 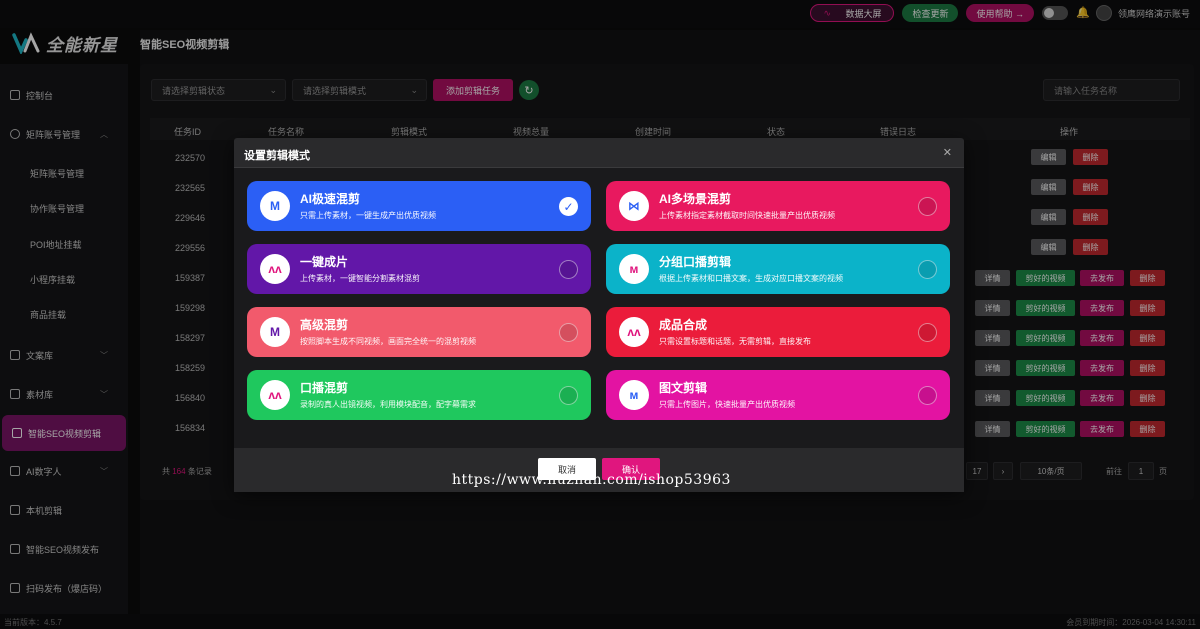 What do you see at coordinates (275, 332) in the screenshot?
I see `wave-m-icon: M` at bounding box center [275, 332].